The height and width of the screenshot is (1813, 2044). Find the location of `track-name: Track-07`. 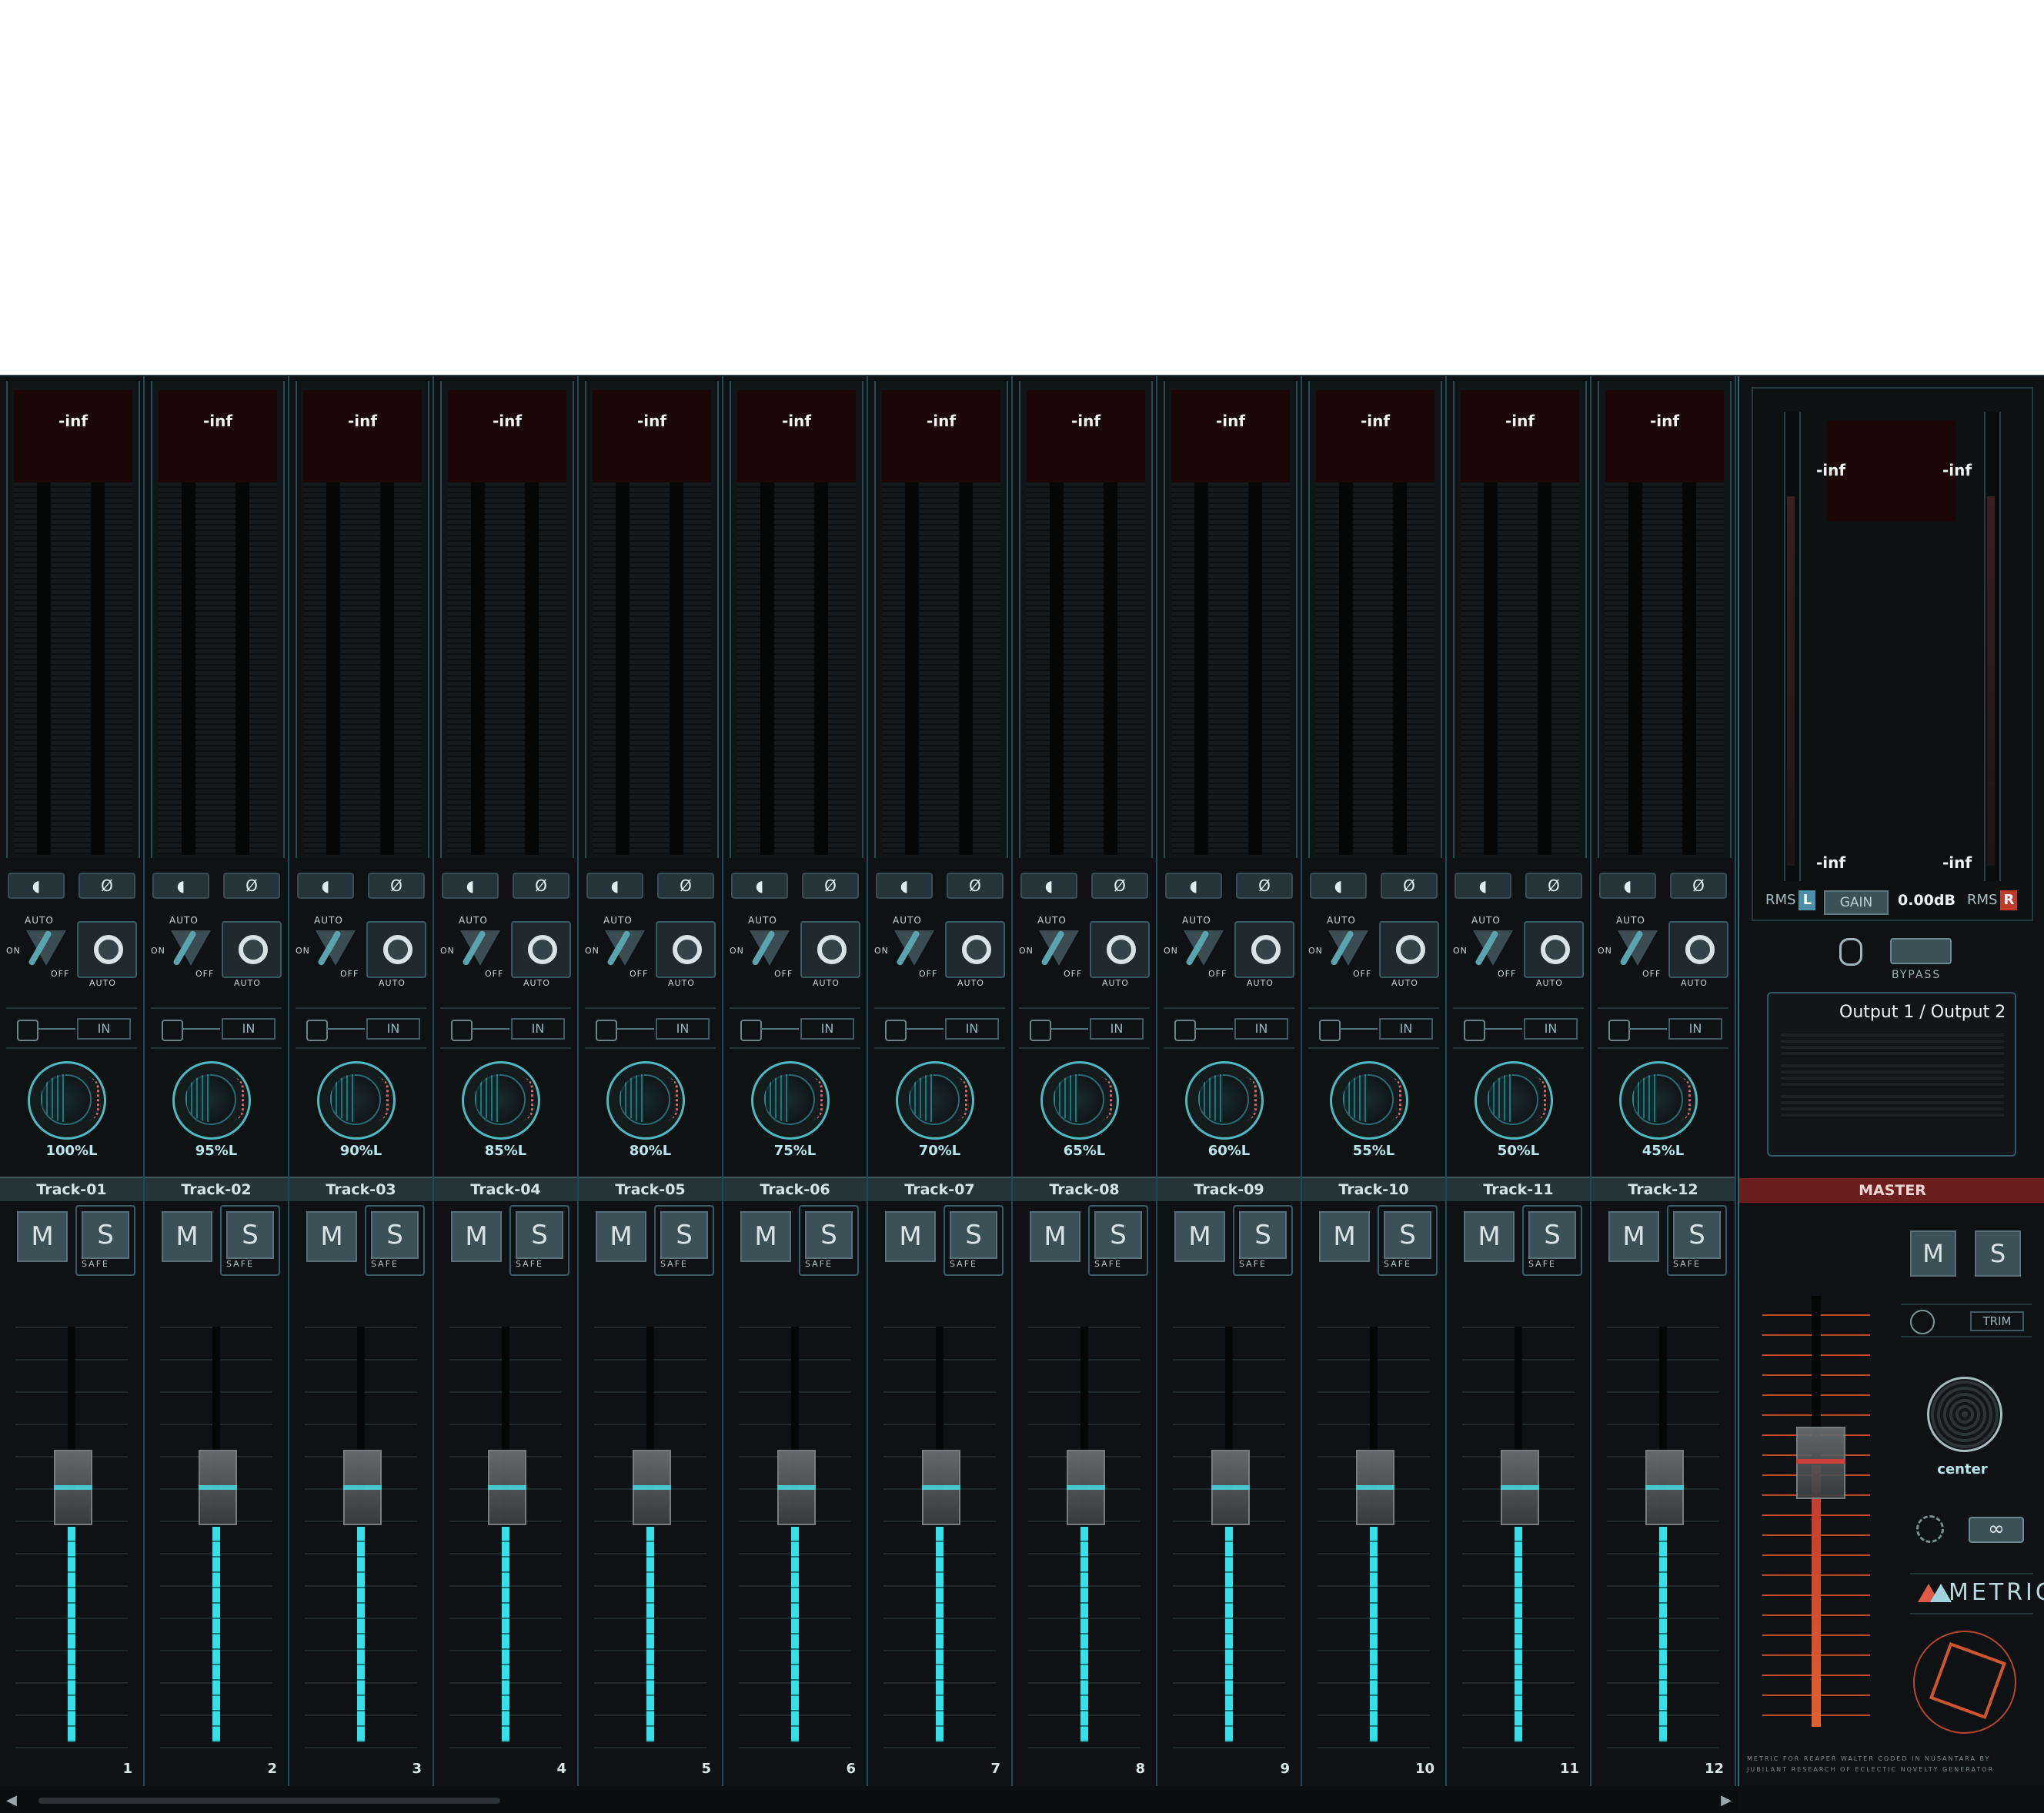

track-name: Track-07 is located at coordinates (939, 1189).